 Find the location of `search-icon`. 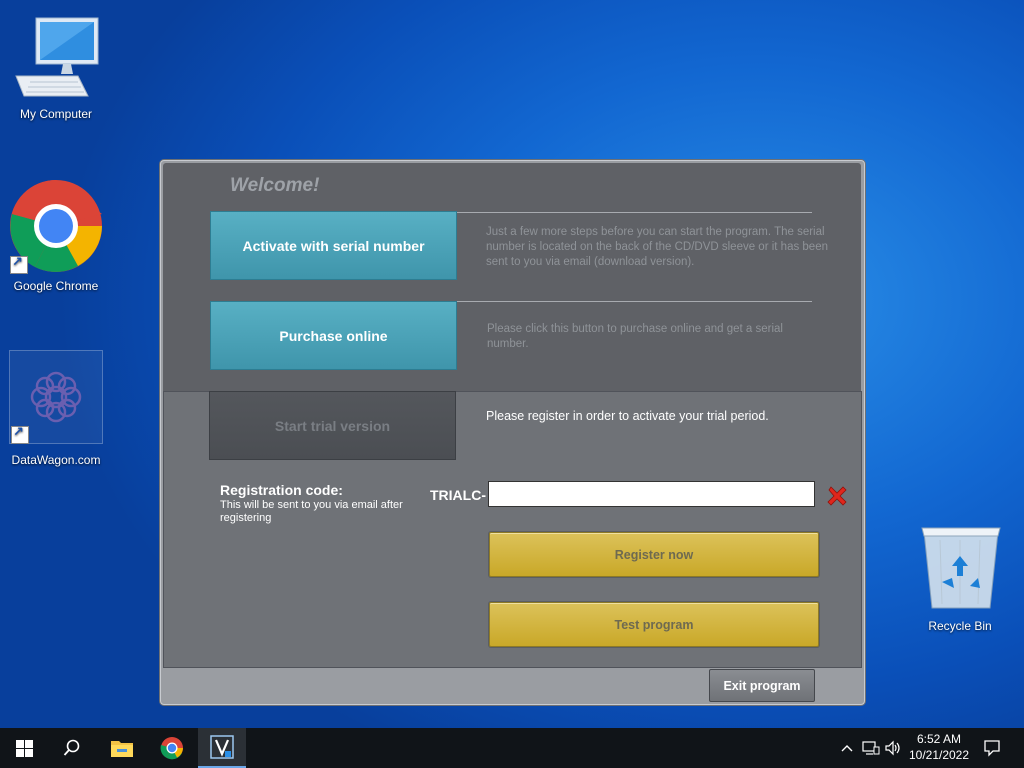

search-icon is located at coordinates (71, 747).